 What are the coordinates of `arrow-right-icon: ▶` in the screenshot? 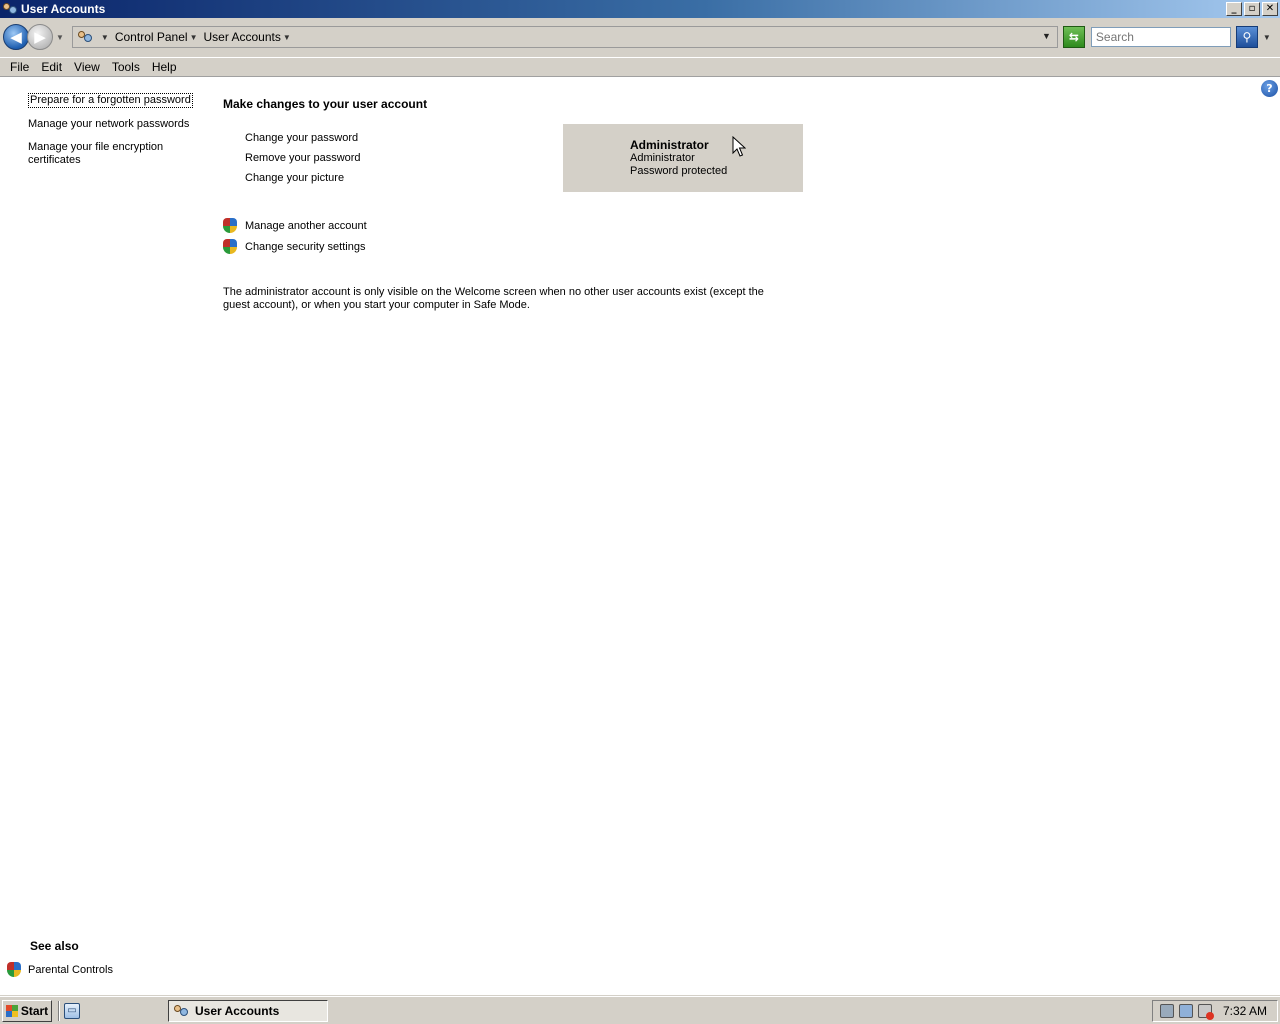 It's located at (40, 37).